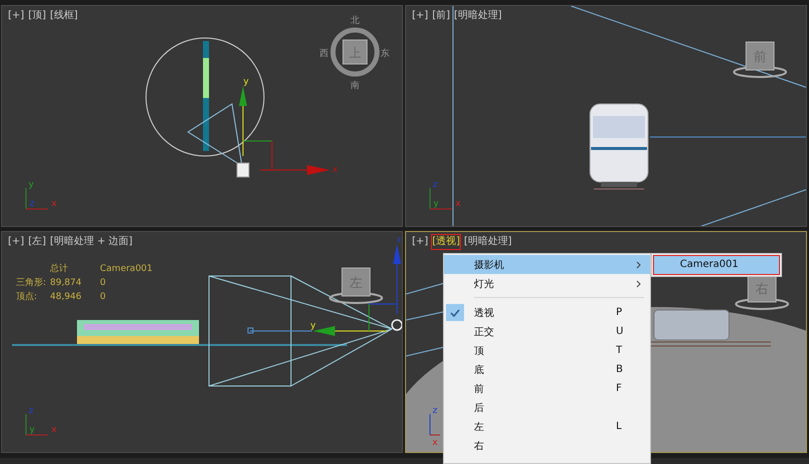  I want to click on shading-label: [明暗处理 + 边面], so click(91, 242).